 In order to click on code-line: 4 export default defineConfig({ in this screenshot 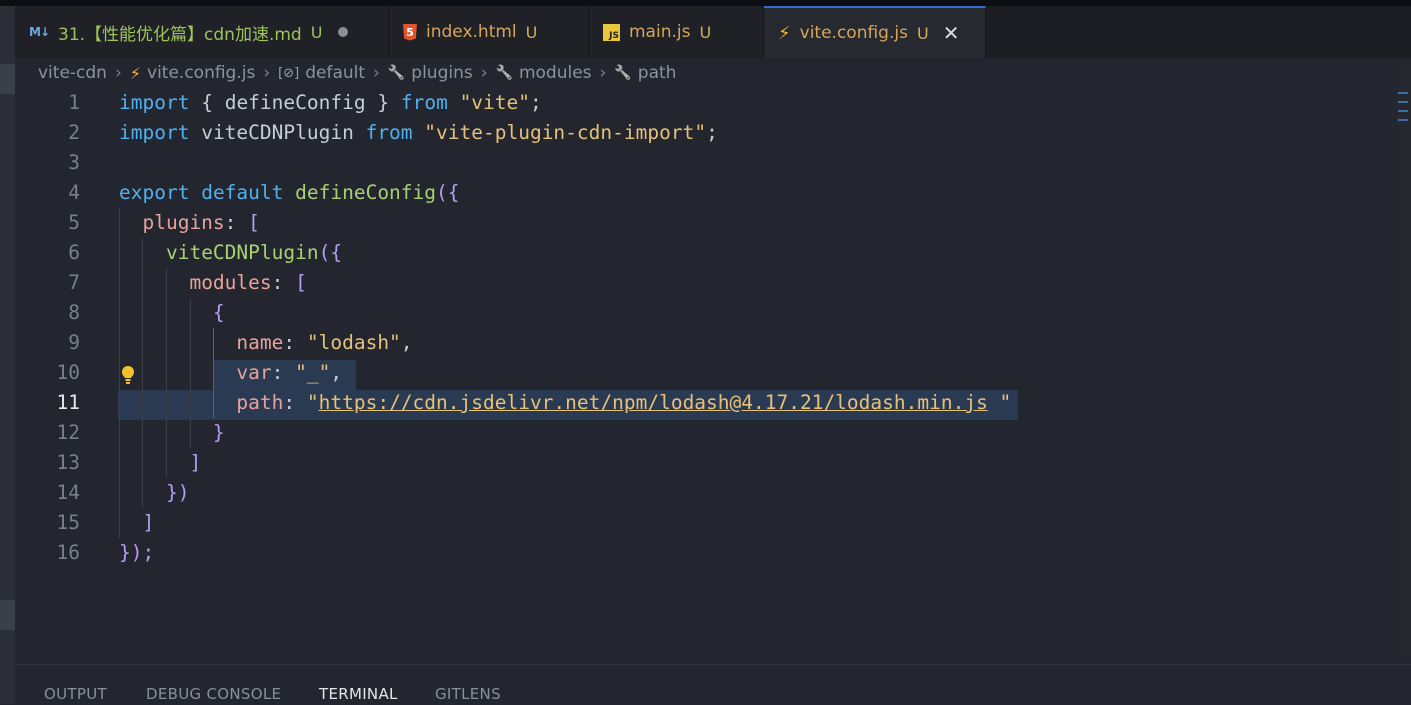, I will do `click(705, 193)`.